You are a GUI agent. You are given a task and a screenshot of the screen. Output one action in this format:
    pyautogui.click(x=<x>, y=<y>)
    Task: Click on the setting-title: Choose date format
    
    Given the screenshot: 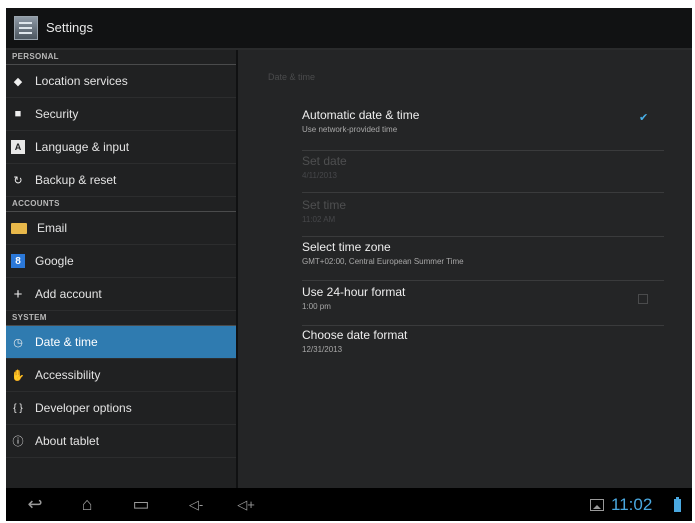 What is the action you would take?
    pyautogui.click(x=355, y=335)
    